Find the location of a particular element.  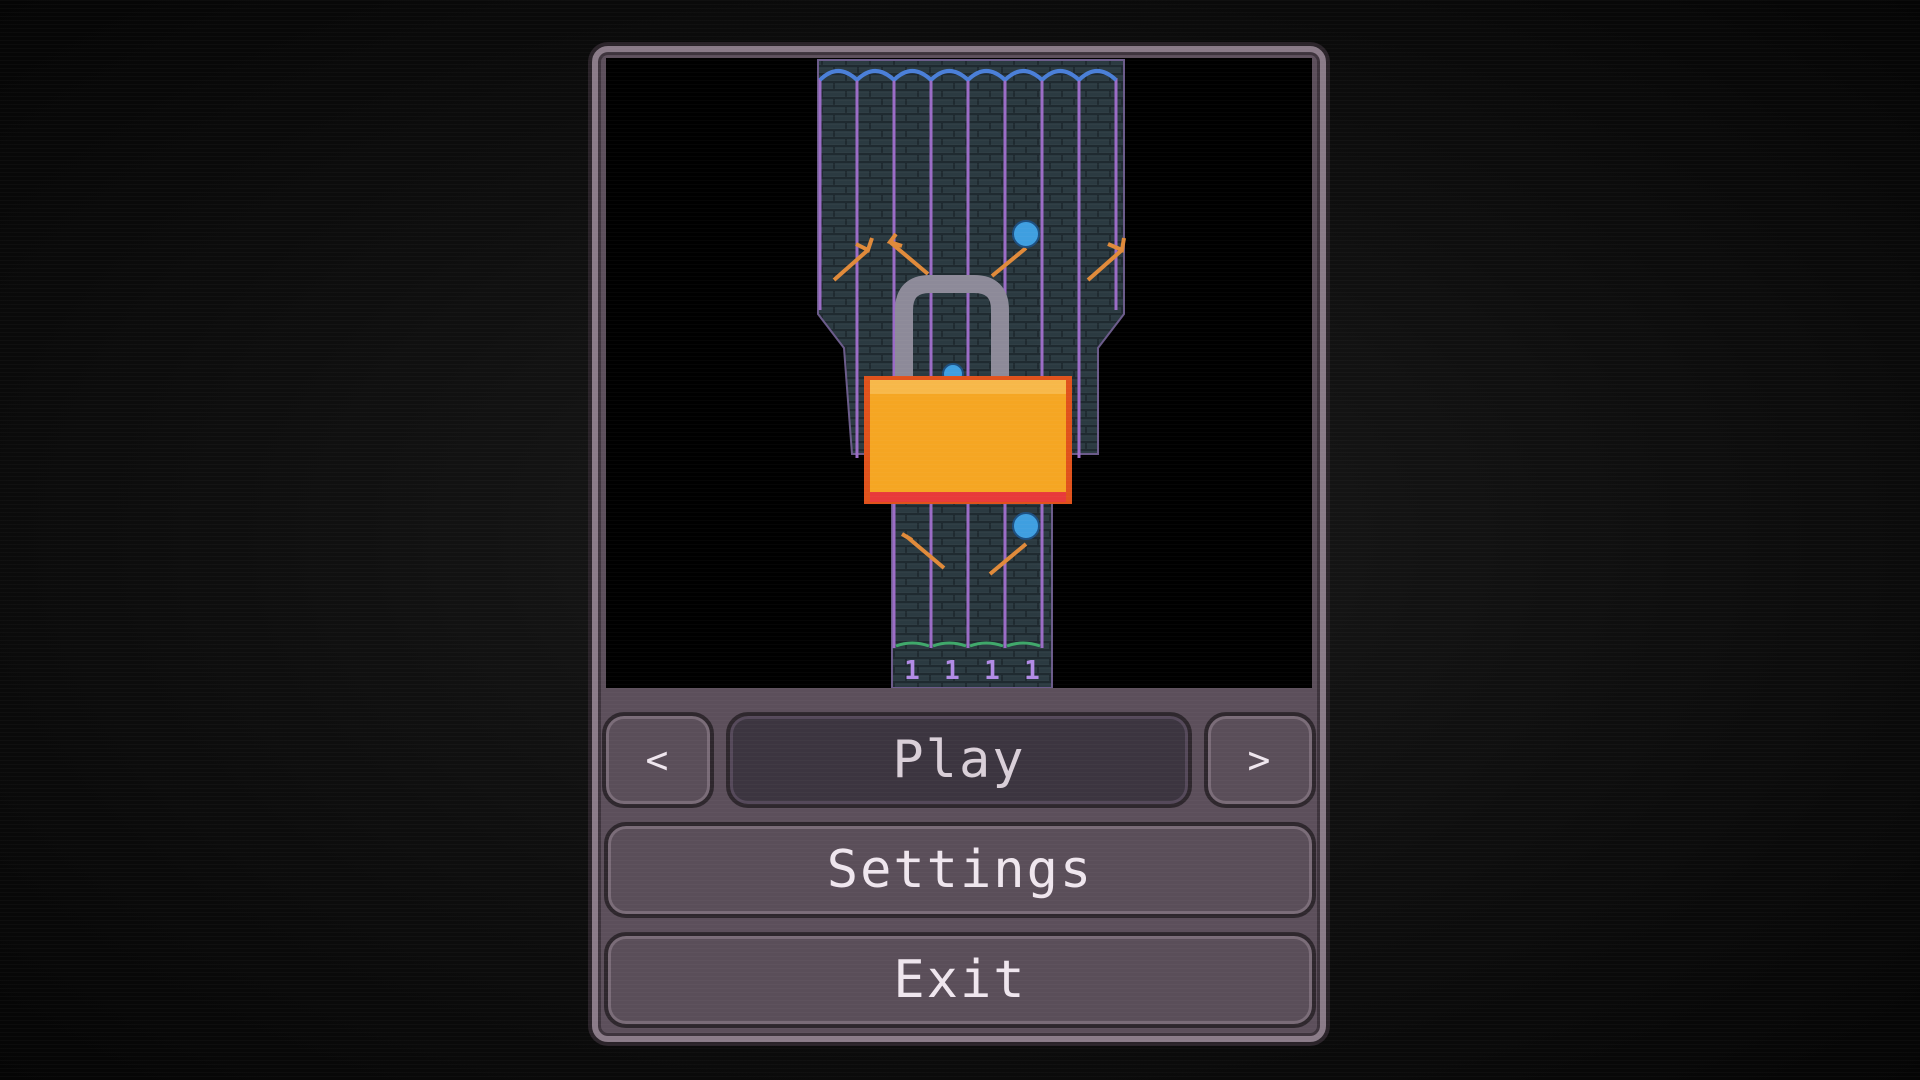

previous-level-button: < is located at coordinates (658, 760).